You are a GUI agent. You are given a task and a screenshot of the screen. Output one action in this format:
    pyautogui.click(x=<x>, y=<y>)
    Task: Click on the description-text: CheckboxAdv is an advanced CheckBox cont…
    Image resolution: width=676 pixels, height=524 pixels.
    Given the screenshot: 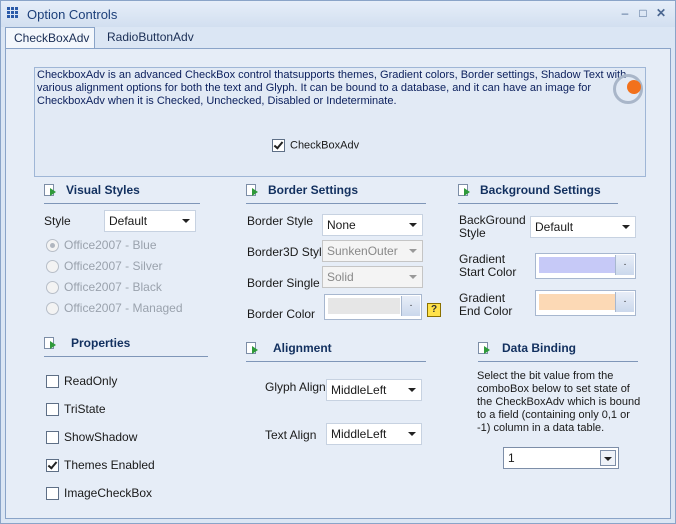 What is the action you would take?
    pyautogui.click(x=332, y=88)
    